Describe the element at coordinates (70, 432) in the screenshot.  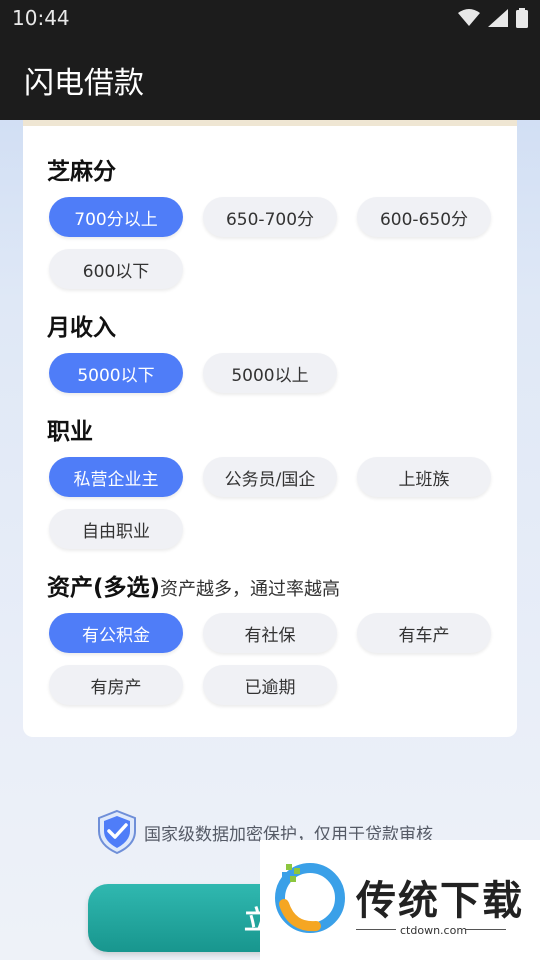
I see `section-title-occupation: 职业` at that location.